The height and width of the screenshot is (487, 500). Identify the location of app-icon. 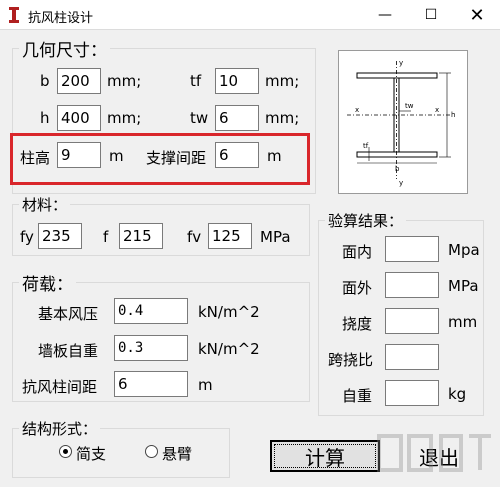
(14, 15).